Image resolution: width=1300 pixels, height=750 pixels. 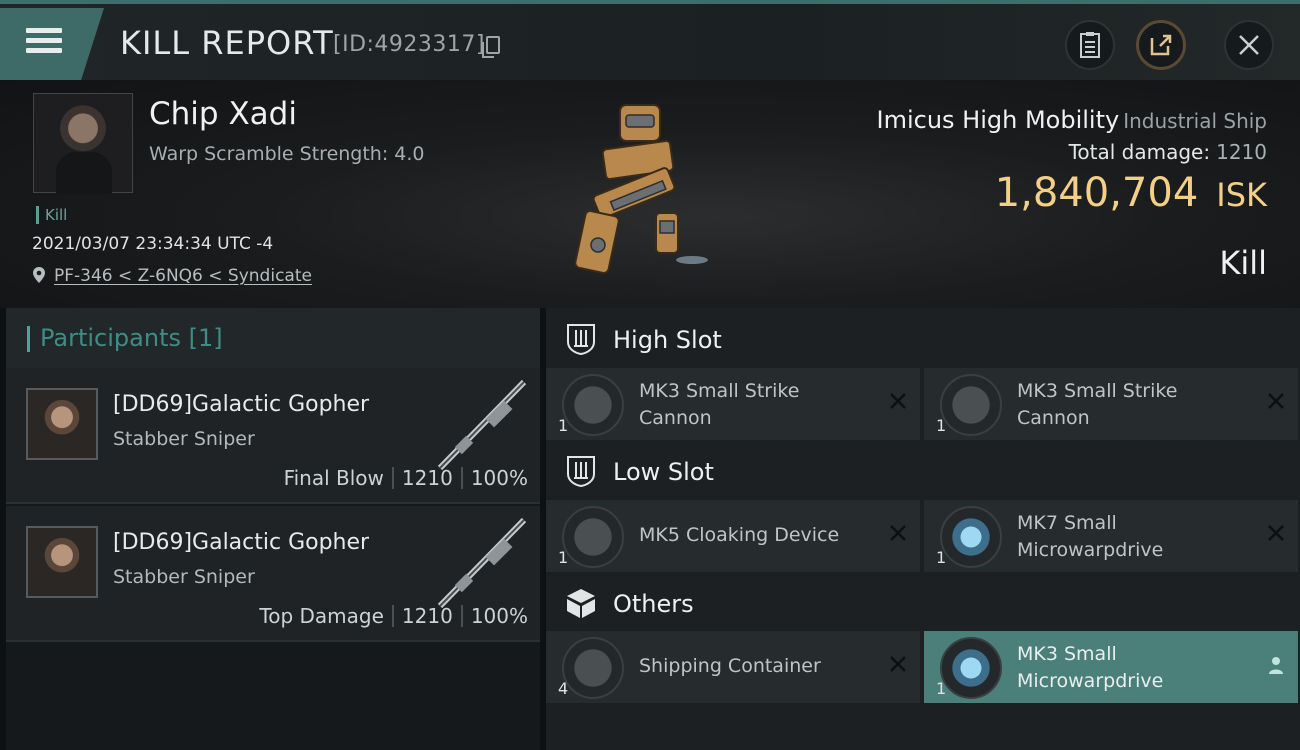 I want to click on participant-stats: Final Blow 1210 100%, so click(x=406, y=478).